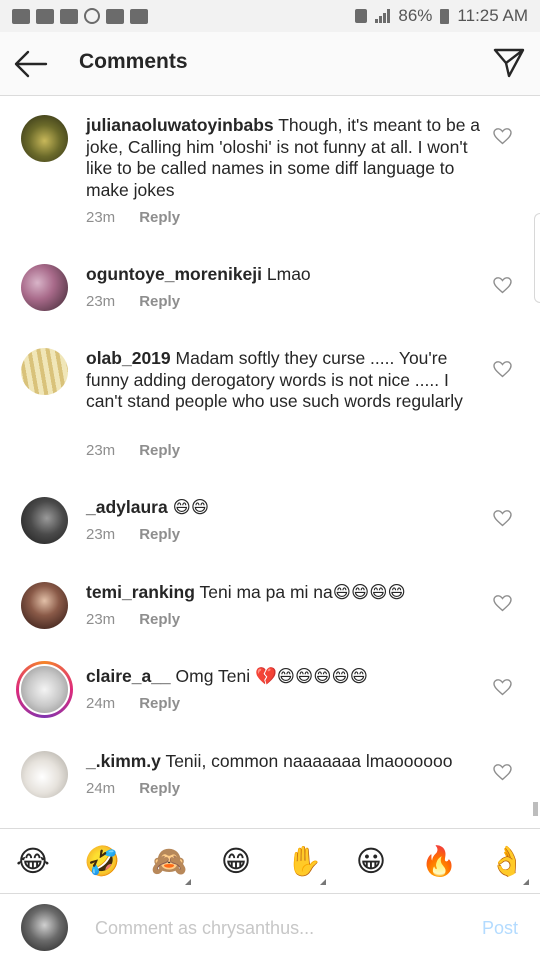 This screenshot has width=540, height=960. Describe the element at coordinates (174, 274) in the screenshot. I see `username: oguntoye_morenikeji` at that location.